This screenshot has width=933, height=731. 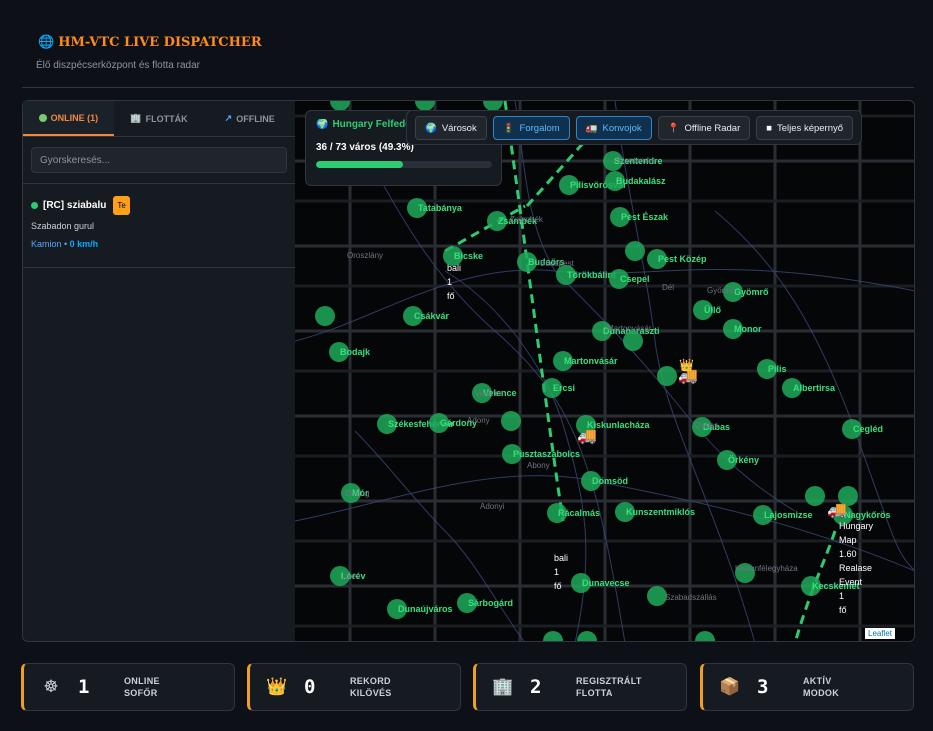 I want to click on driver-vehicle: Kamion • 0 km/h, so click(x=65, y=244).